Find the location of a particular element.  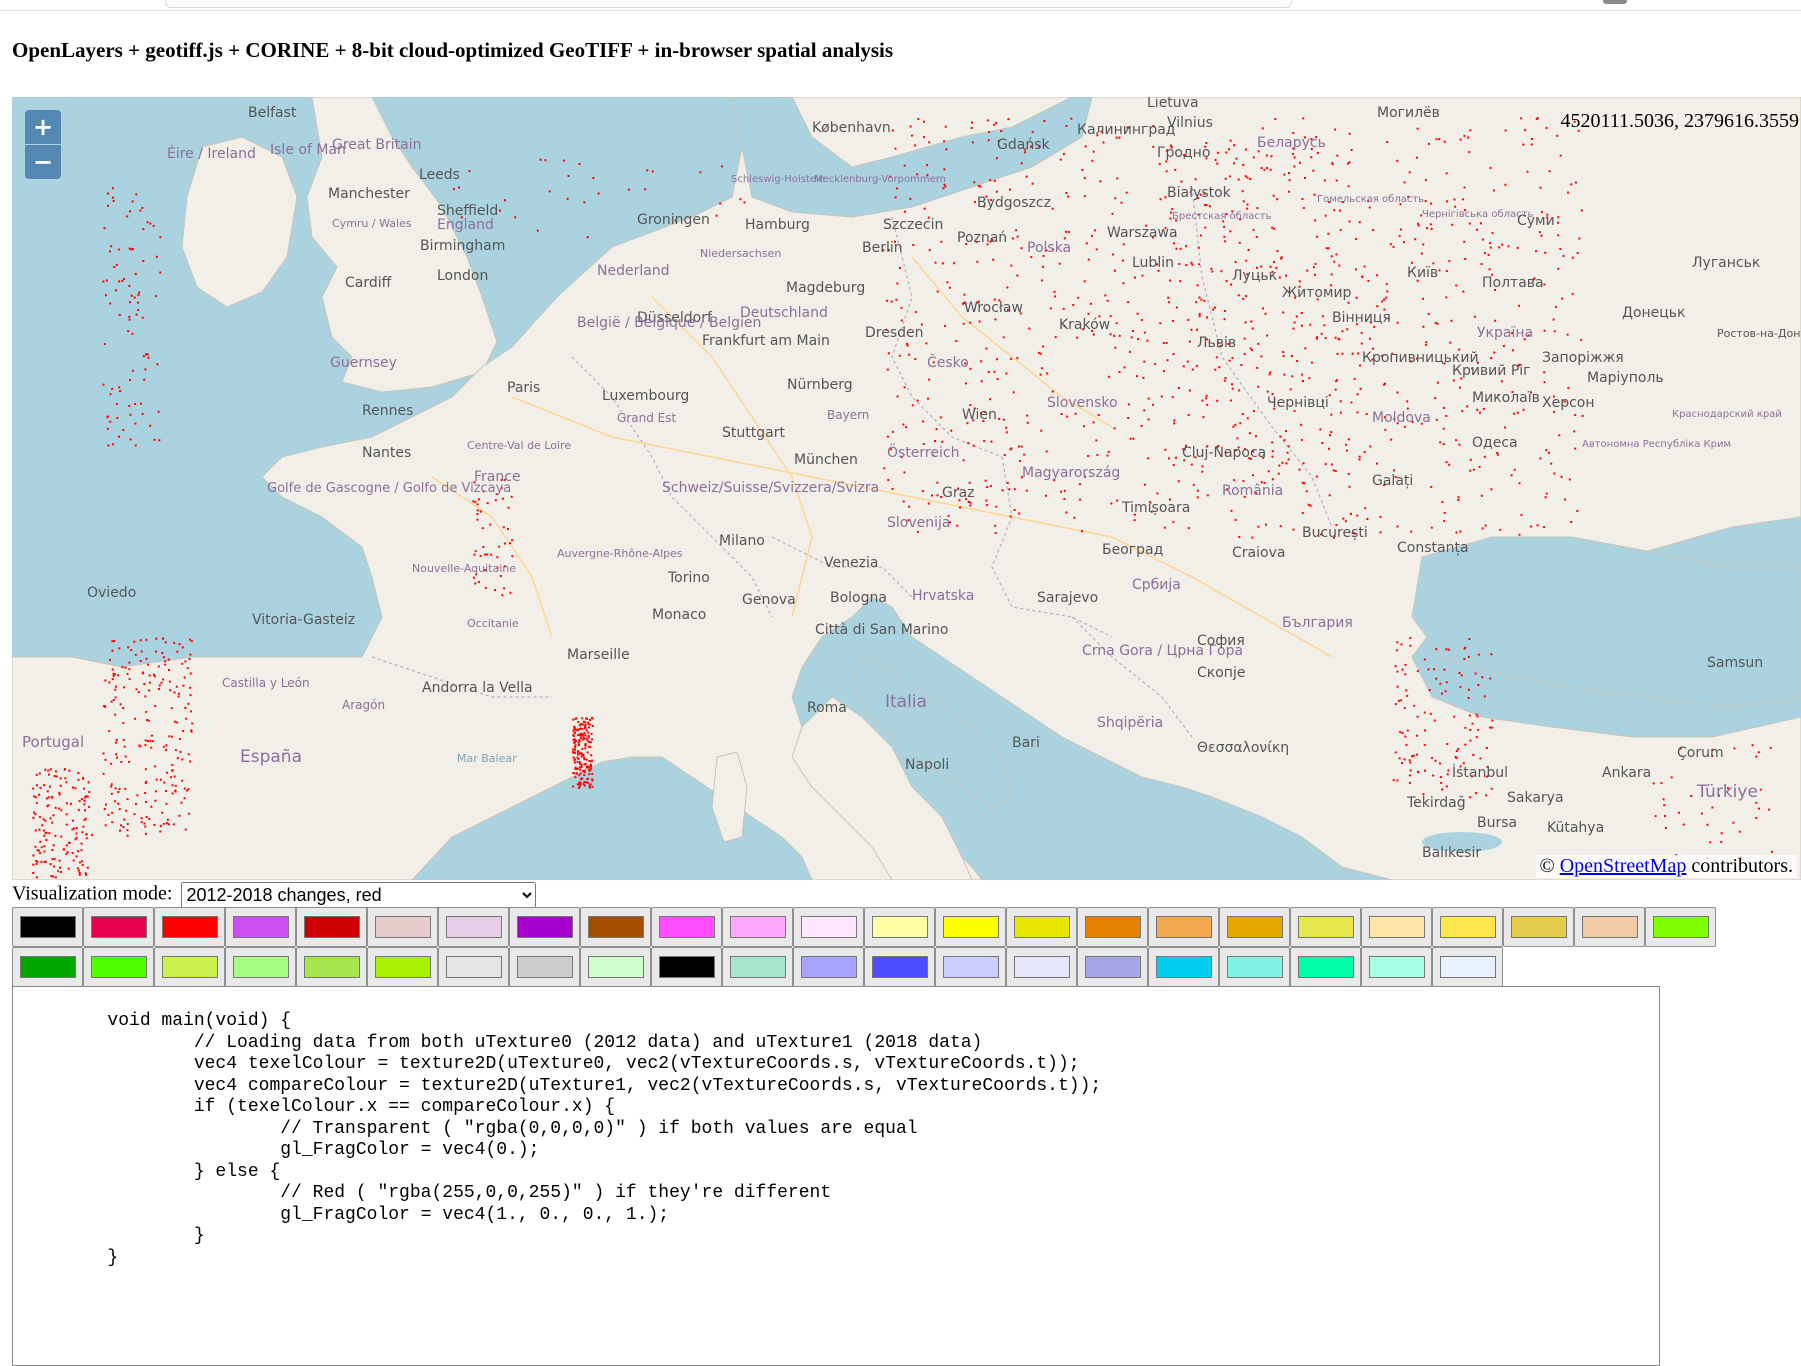

toolbar-button is located at coordinates (1615, 2).